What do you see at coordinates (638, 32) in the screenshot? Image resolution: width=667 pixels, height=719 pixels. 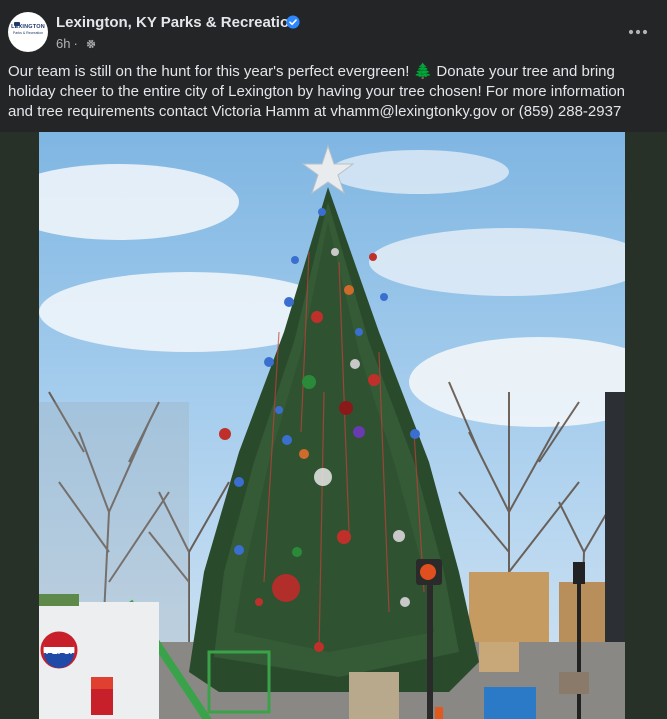 I see `more-horizontal-icon` at bounding box center [638, 32].